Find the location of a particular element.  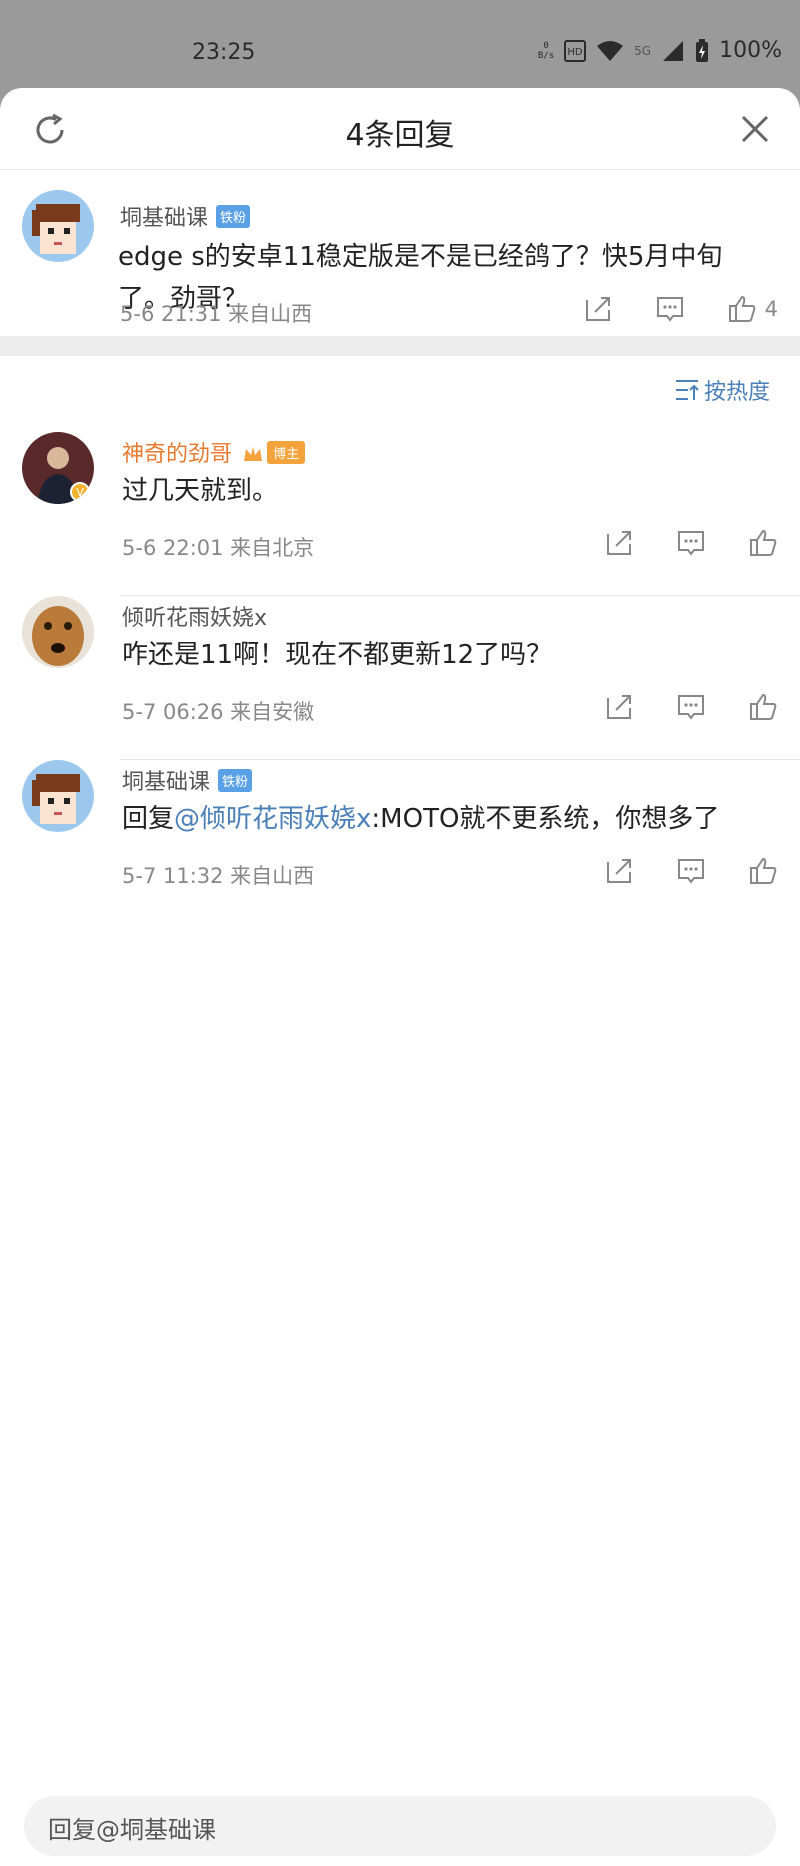

sort-toggle: 按热度 is located at coordinates (722, 390).